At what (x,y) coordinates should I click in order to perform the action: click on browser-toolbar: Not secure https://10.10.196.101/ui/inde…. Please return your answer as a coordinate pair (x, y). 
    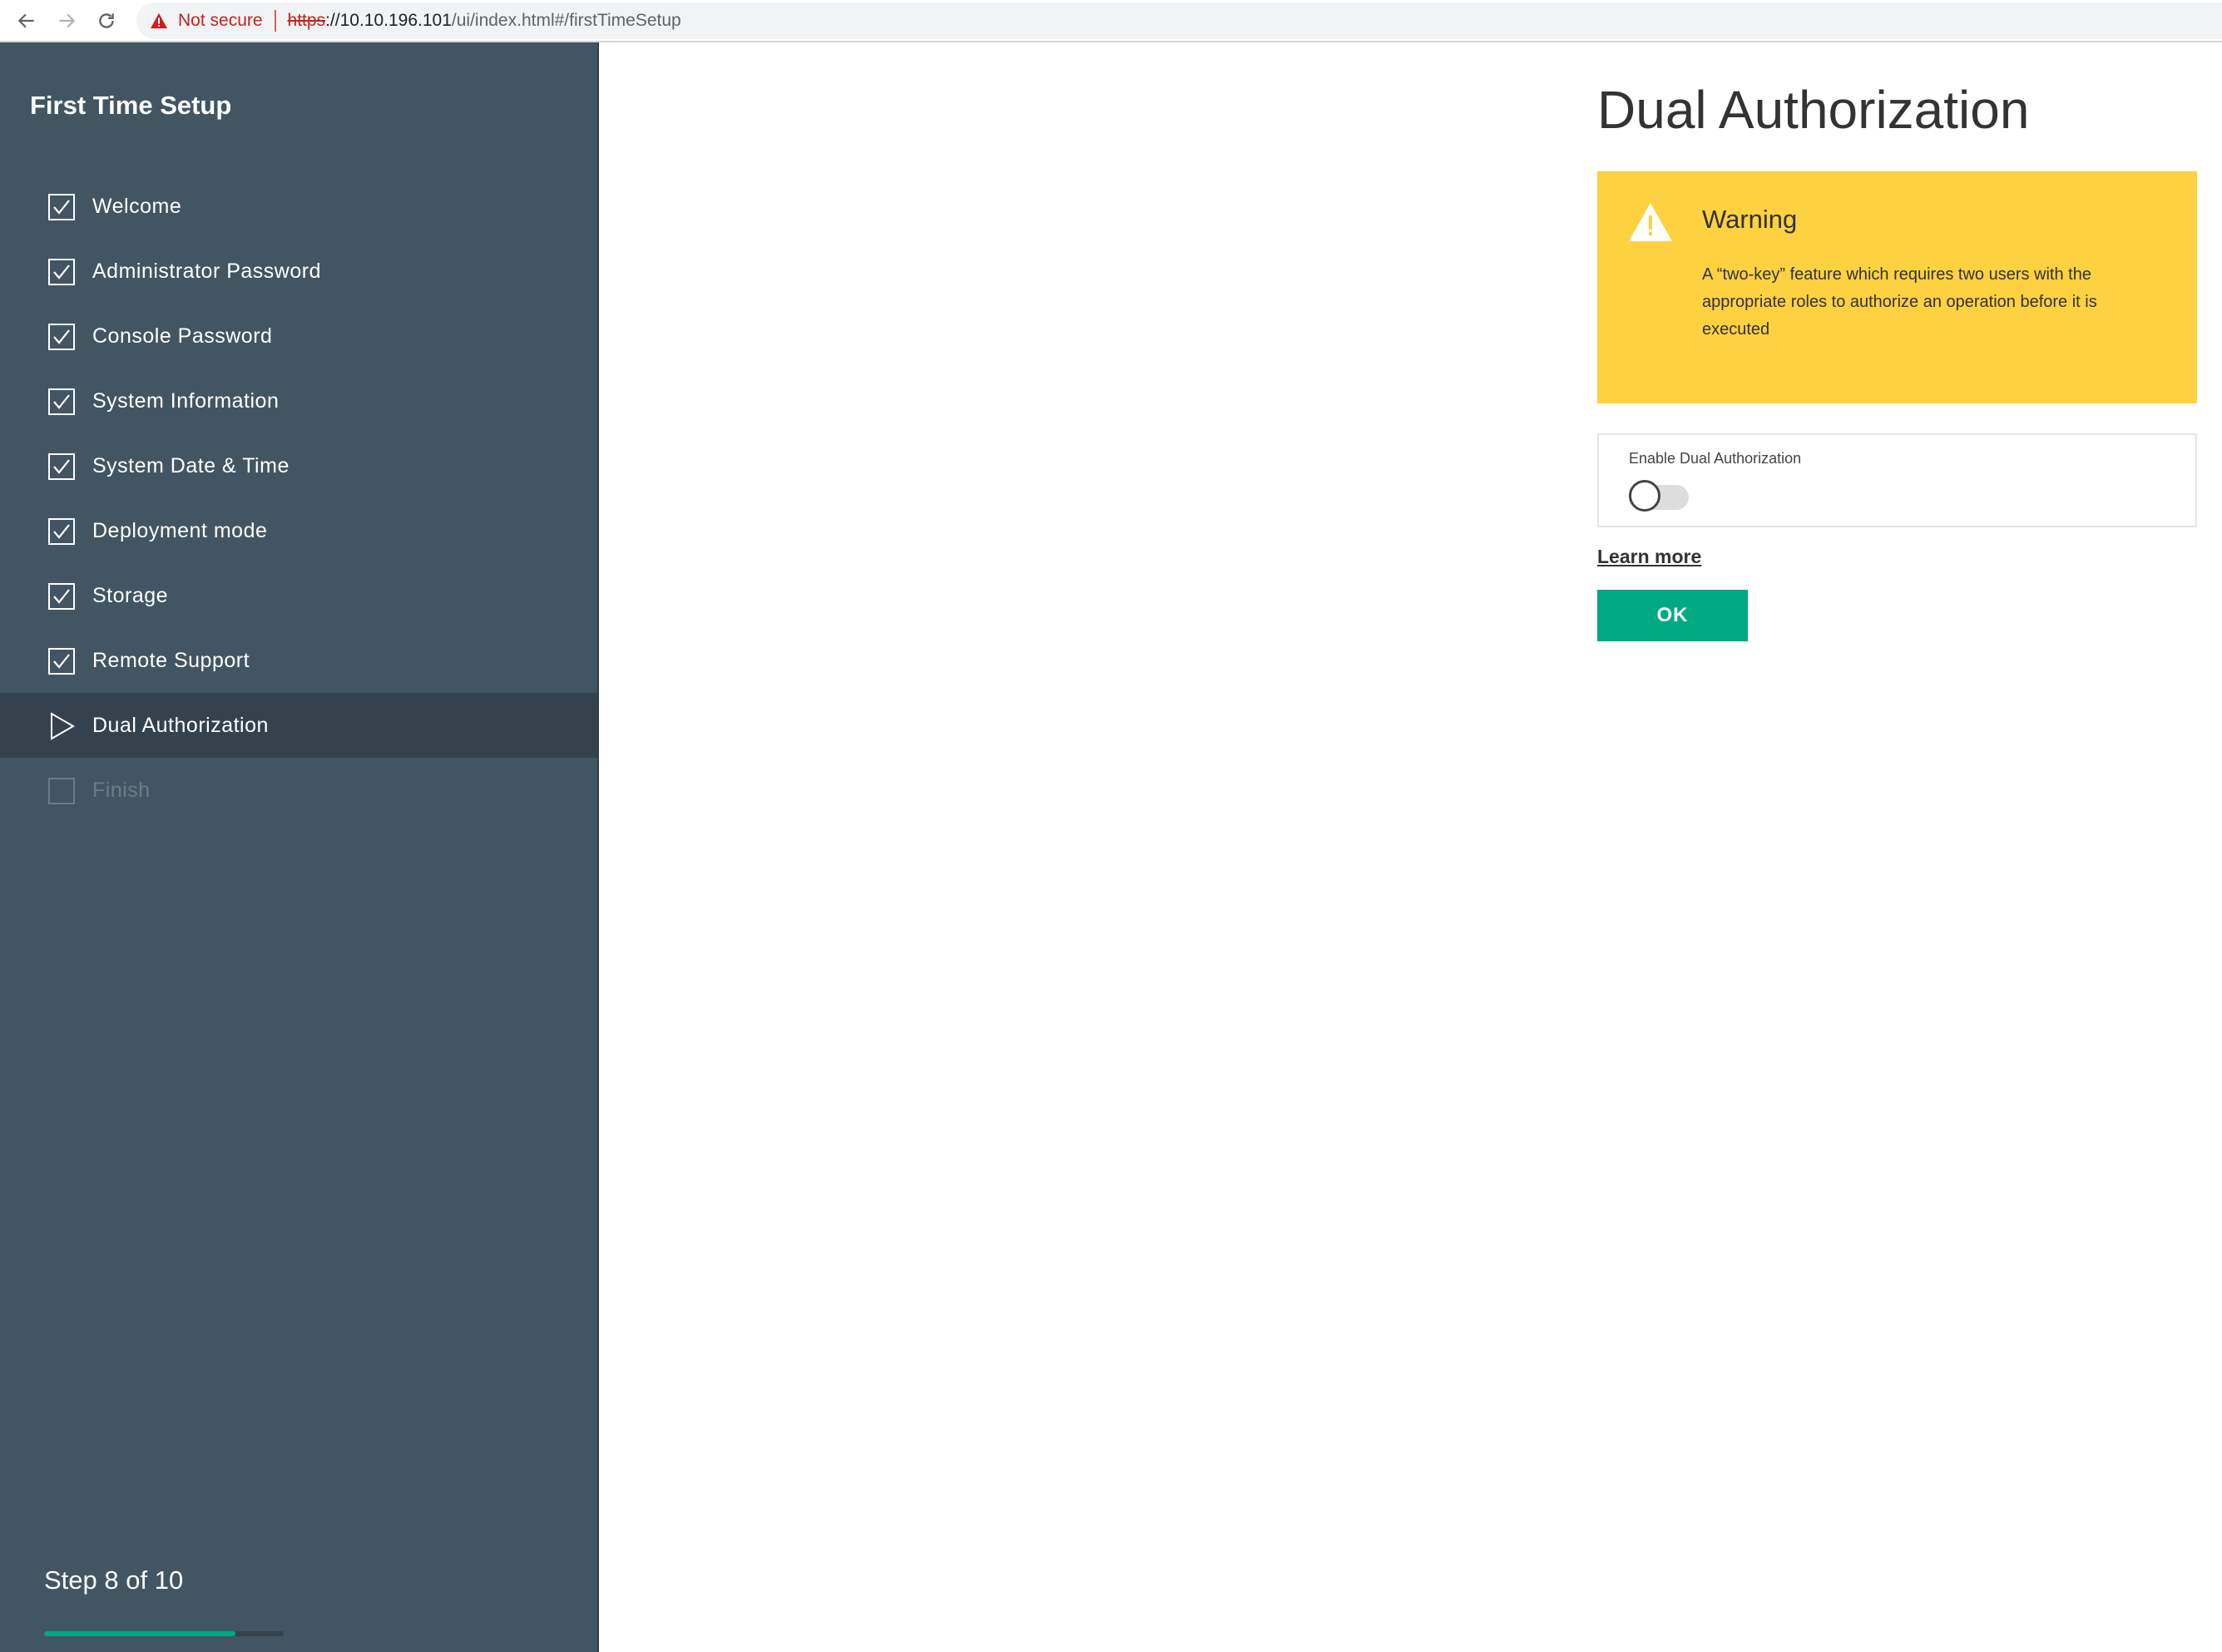
    Looking at the image, I should click on (1111, 21).